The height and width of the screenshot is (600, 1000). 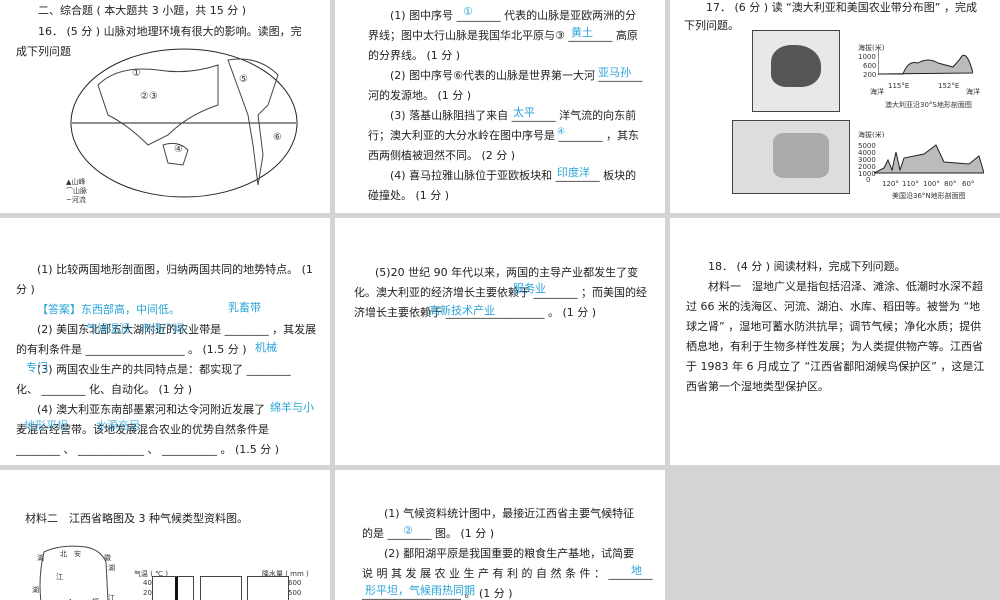 What do you see at coordinates (149, 96) in the screenshot?
I see `map-mark-23: ②③` at bounding box center [149, 96].